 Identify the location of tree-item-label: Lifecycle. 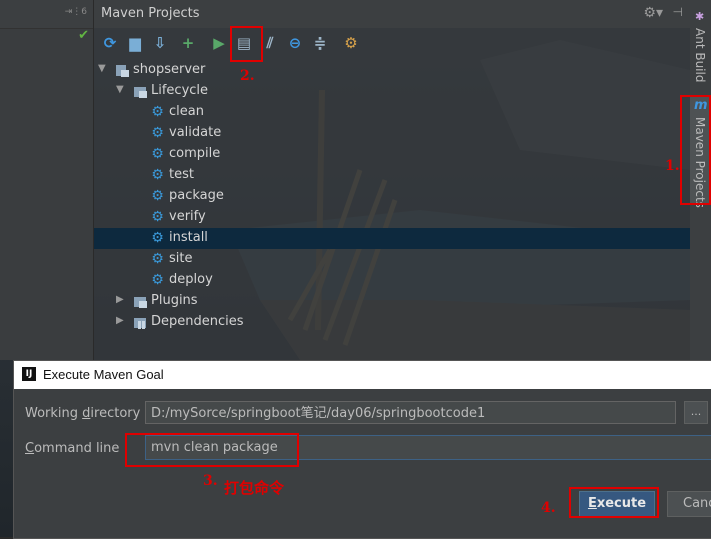
(180, 90).